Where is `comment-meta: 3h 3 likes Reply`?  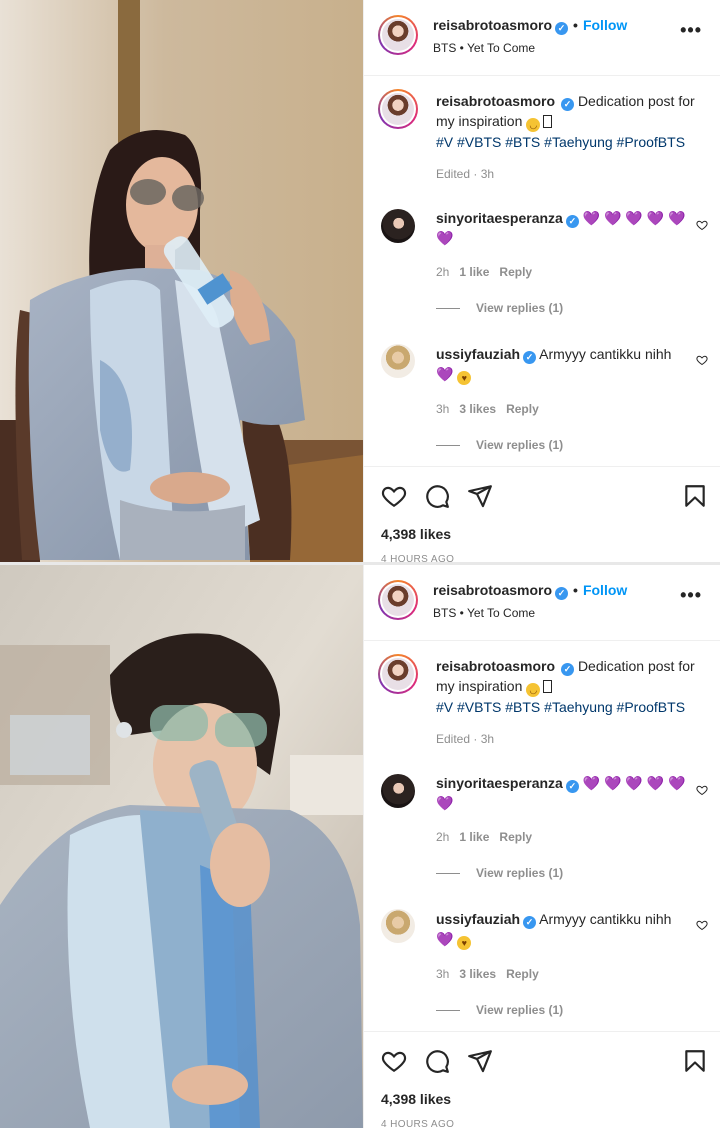
comment-meta: 3h 3 likes Reply is located at coordinates (561, 409).